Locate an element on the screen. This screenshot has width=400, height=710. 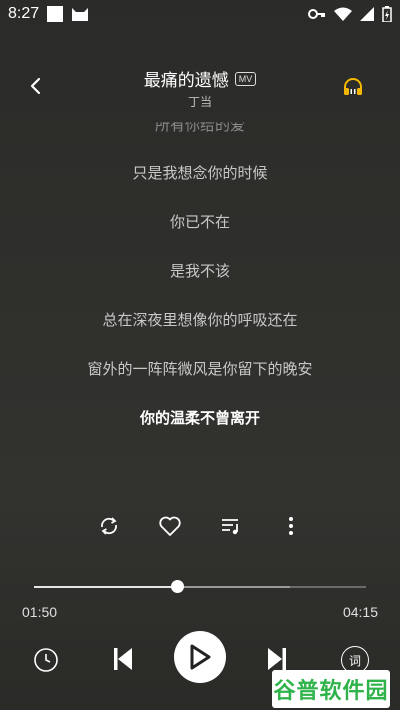
cat-icon is located at coordinates (80, 14).